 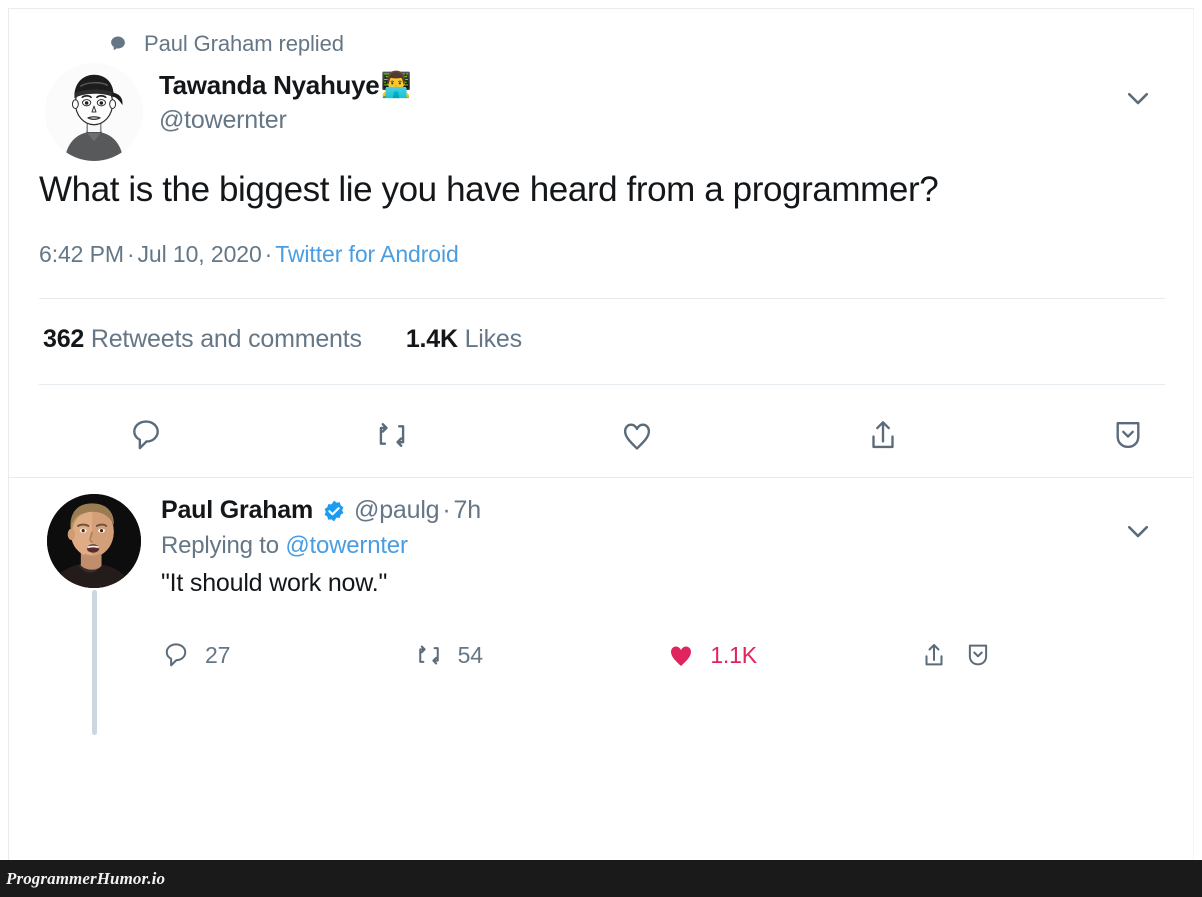 I want to click on reply-context-label: Paul Graham replied, so click(x=244, y=43).